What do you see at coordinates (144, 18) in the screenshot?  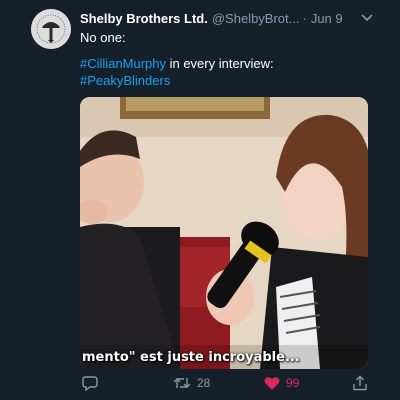 I see `display-name: Shelby Brothers Ltd.` at bounding box center [144, 18].